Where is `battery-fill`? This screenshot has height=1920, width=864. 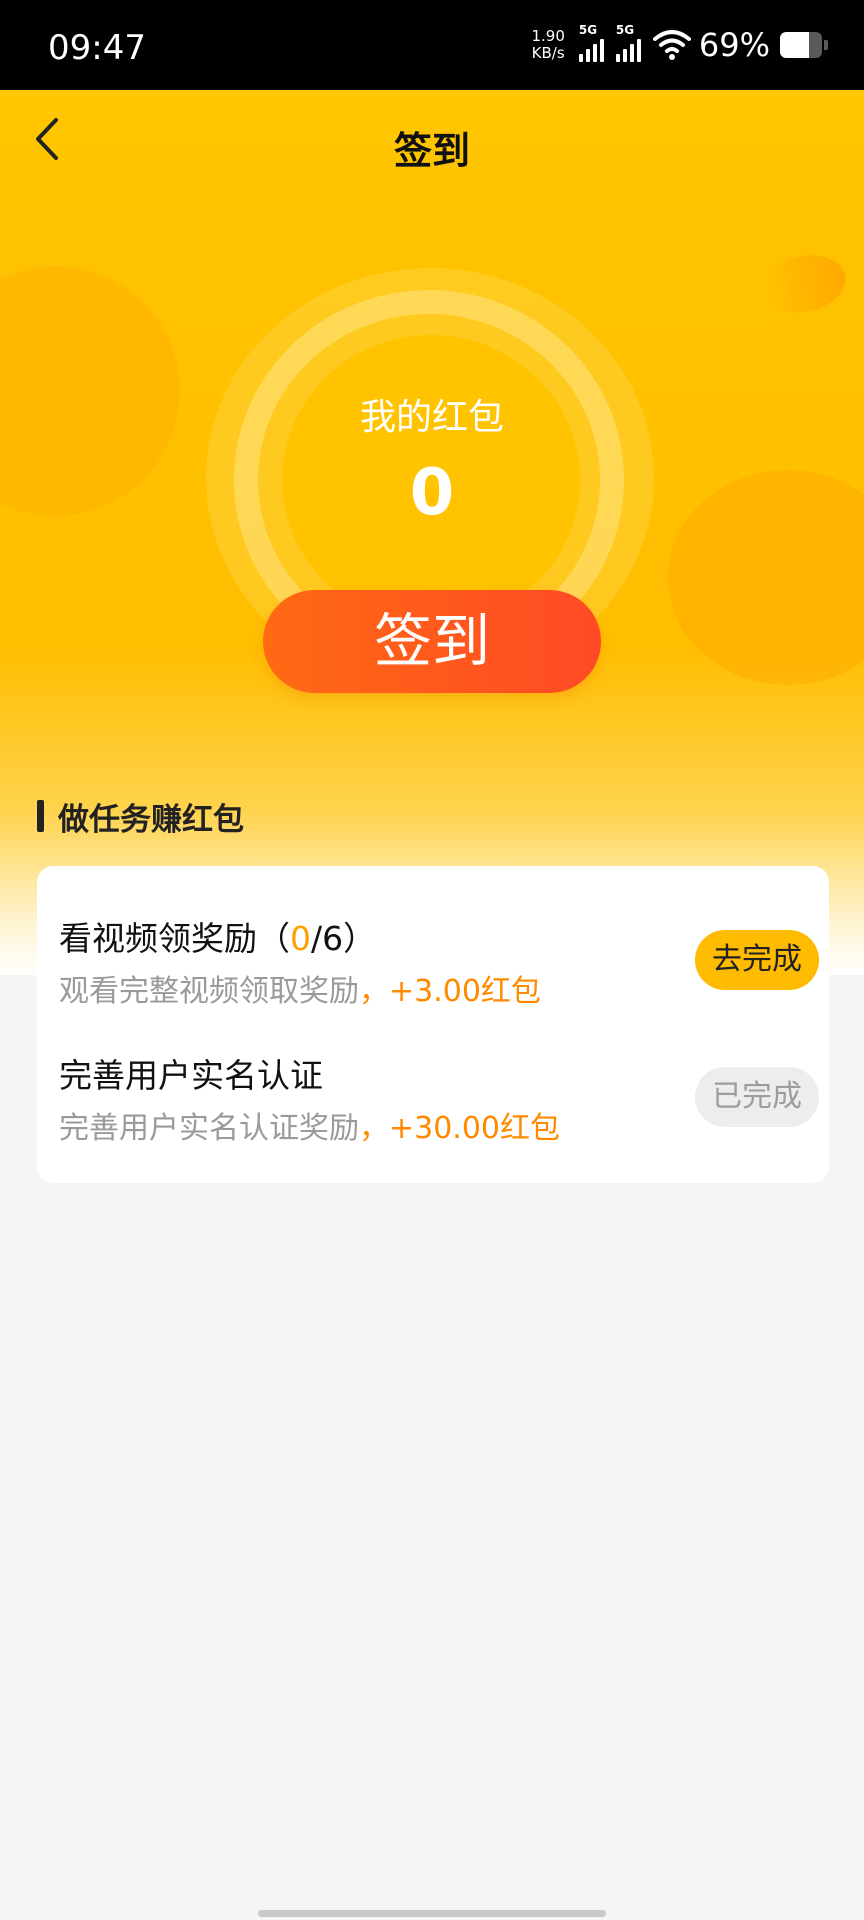 battery-fill is located at coordinates (794, 45).